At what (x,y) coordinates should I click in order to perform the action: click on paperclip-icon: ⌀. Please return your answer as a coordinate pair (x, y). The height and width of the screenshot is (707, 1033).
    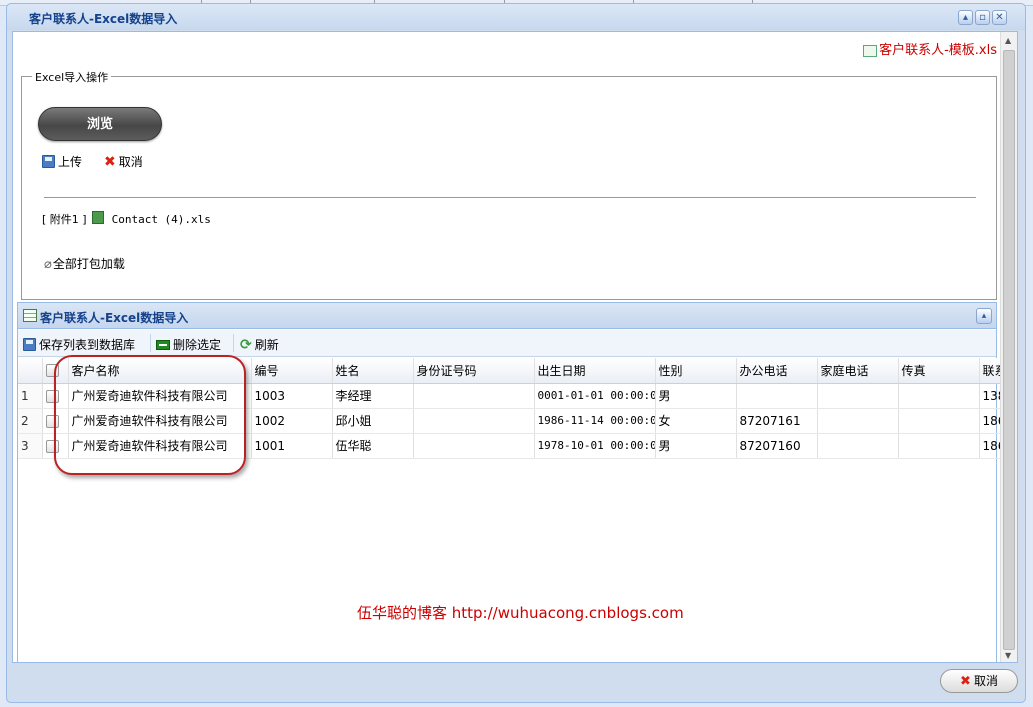
    Looking at the image, I should click on (48, 264).